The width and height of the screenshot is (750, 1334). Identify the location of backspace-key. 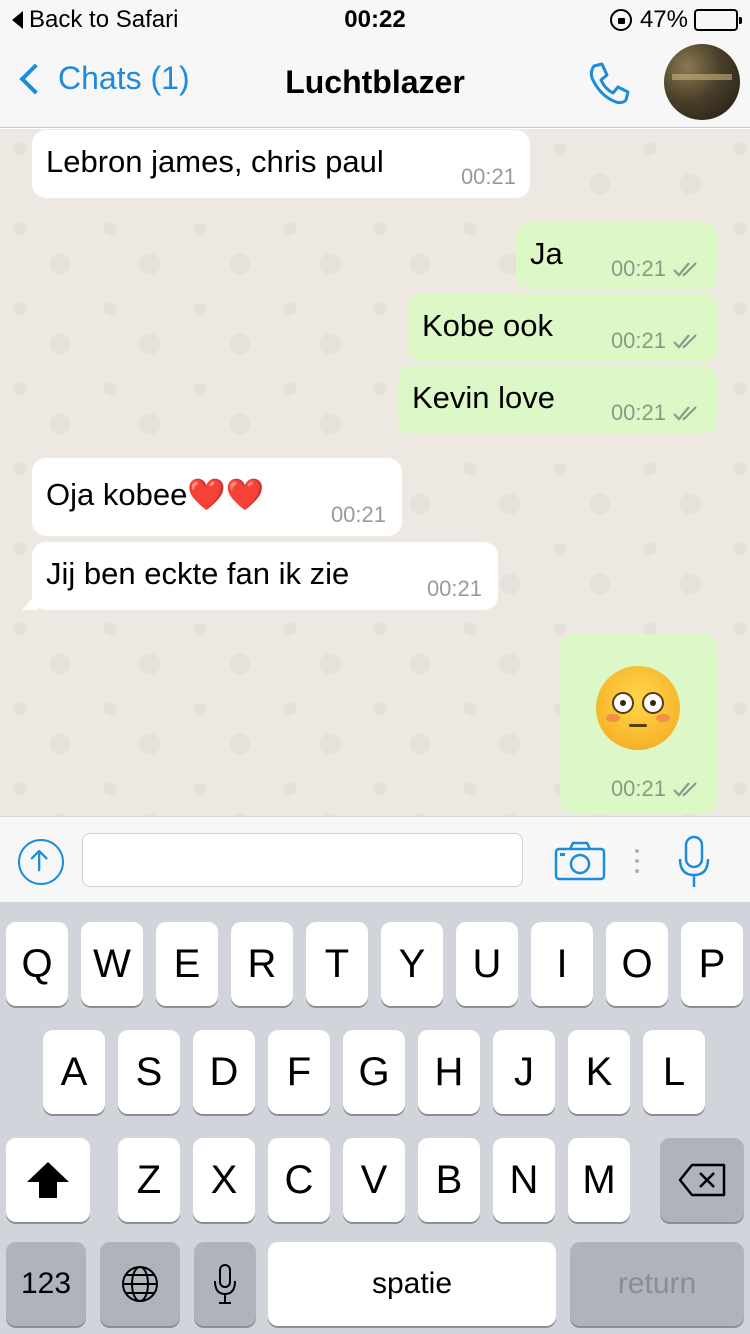
(702, 1180).